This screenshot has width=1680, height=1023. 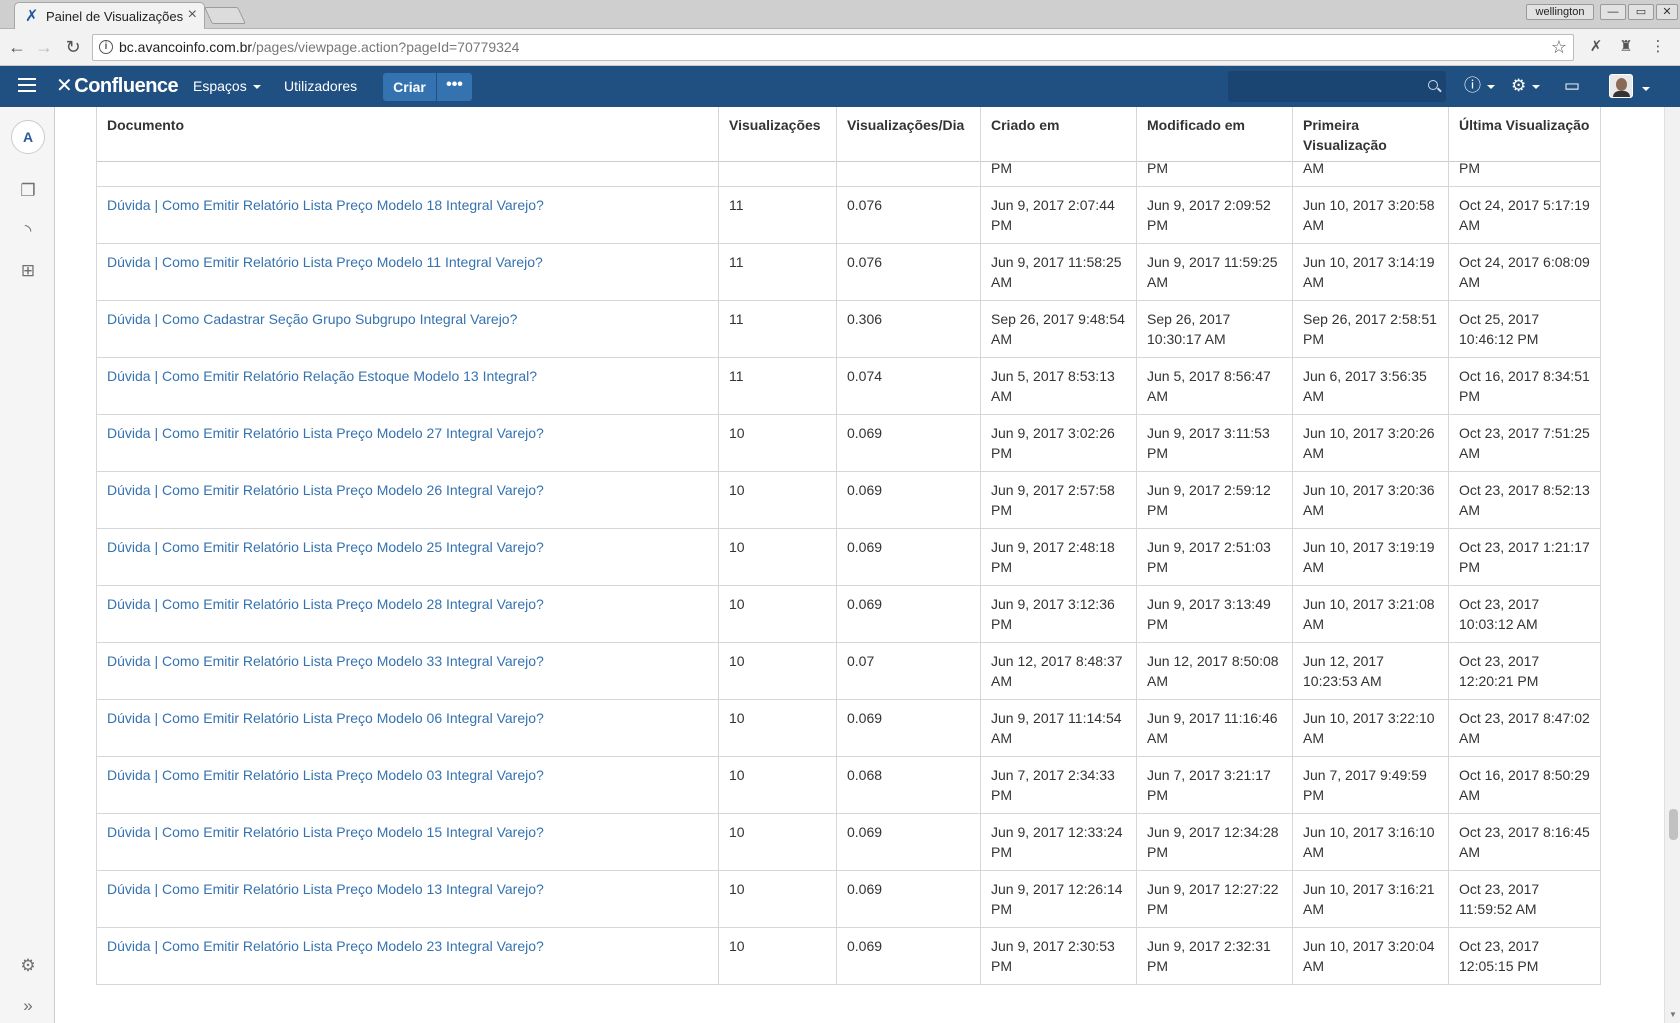 I want to click on new-tab-button, so click(x=225, y=15).